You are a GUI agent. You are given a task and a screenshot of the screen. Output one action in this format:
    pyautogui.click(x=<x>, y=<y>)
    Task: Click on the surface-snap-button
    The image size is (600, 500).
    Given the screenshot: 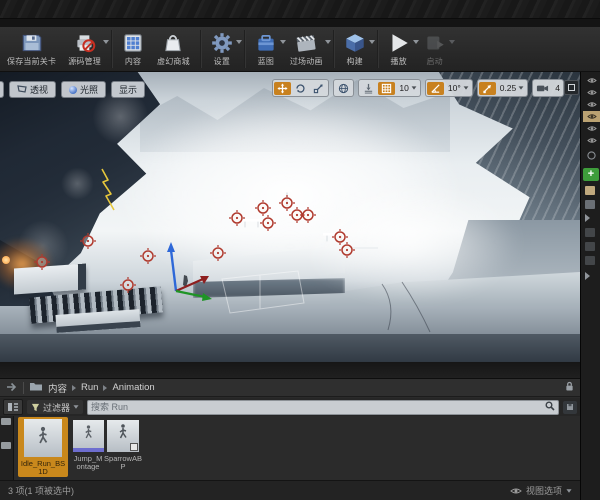 What is the action you would take?
    pyautogui.click(x=368, y=88)
    